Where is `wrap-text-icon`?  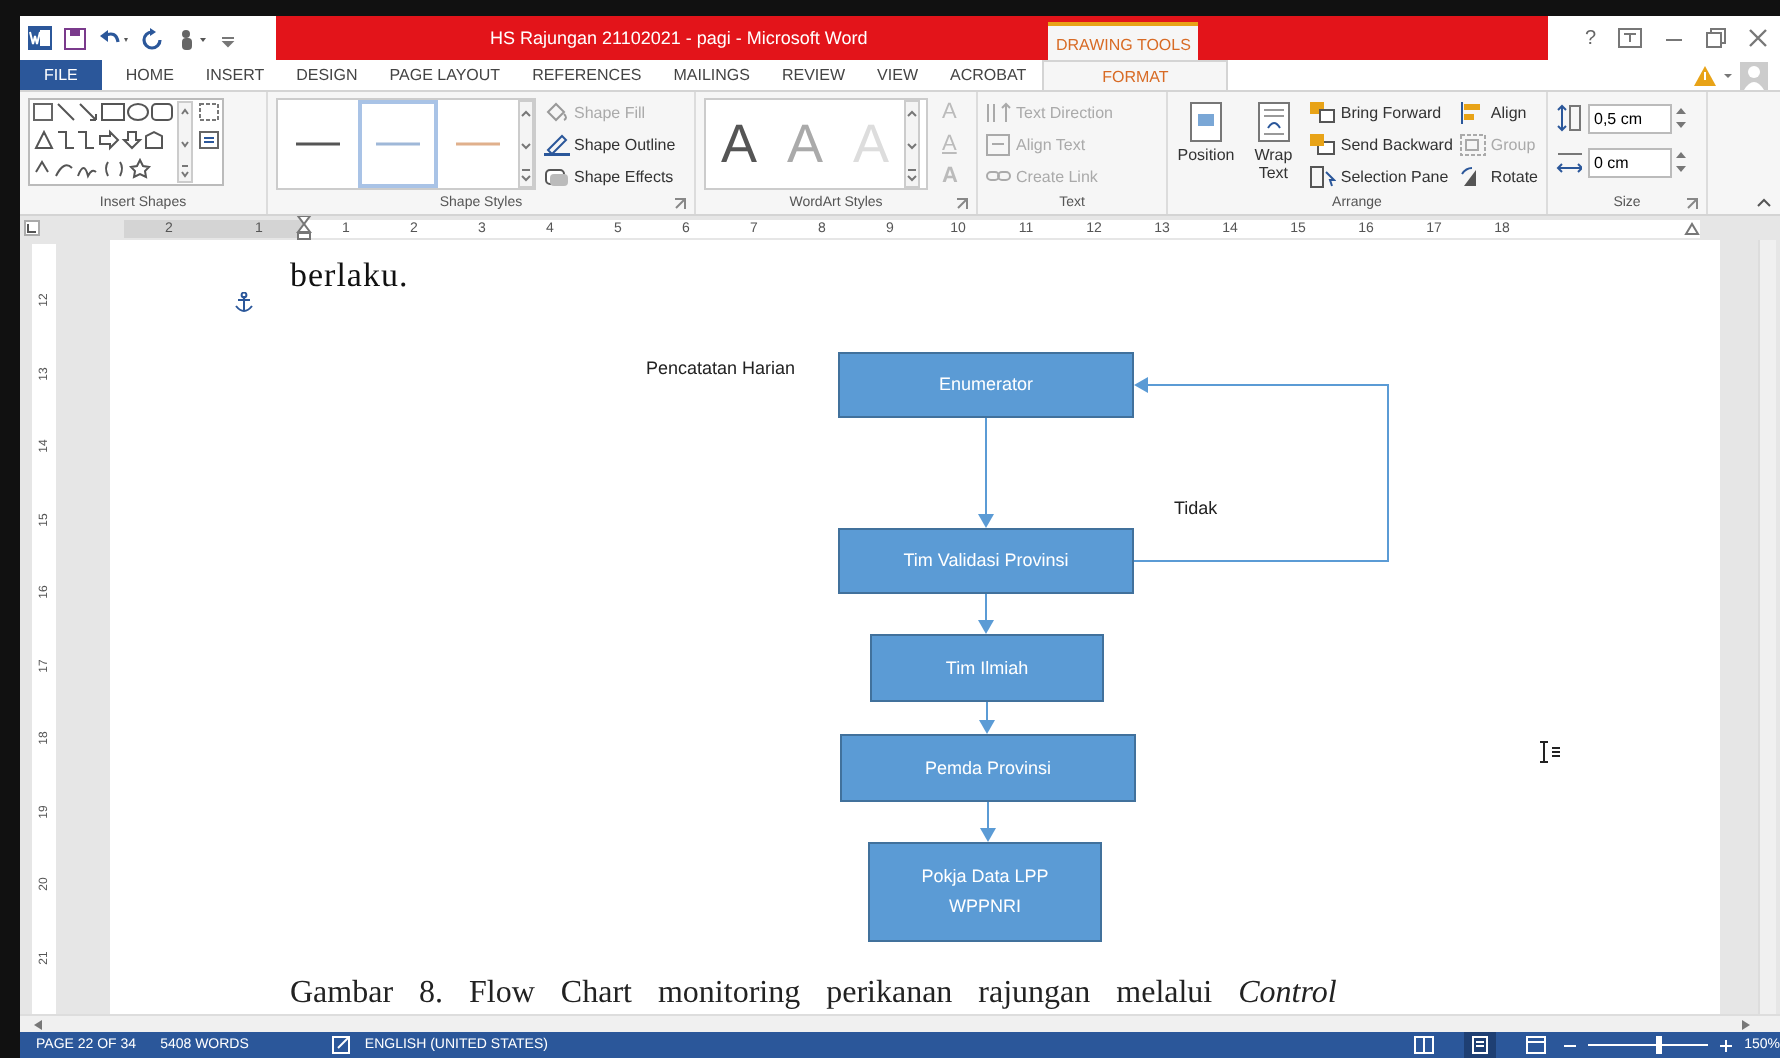 wrap-text-icon is located at coordinates (1273, 122).